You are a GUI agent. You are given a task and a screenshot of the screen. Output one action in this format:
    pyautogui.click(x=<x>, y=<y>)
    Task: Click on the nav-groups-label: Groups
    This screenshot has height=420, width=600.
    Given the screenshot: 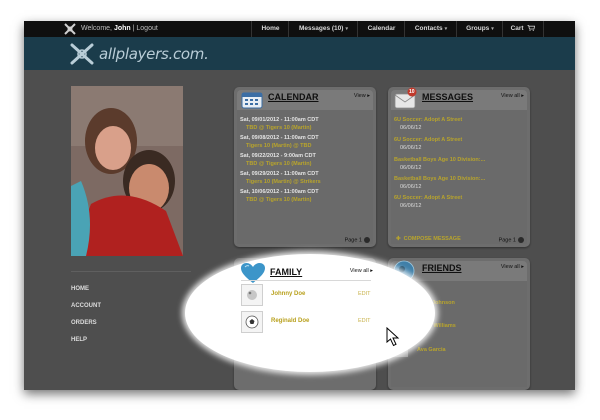 What is the action you would take?
    pyautogui.click(x=478, y=28)
    